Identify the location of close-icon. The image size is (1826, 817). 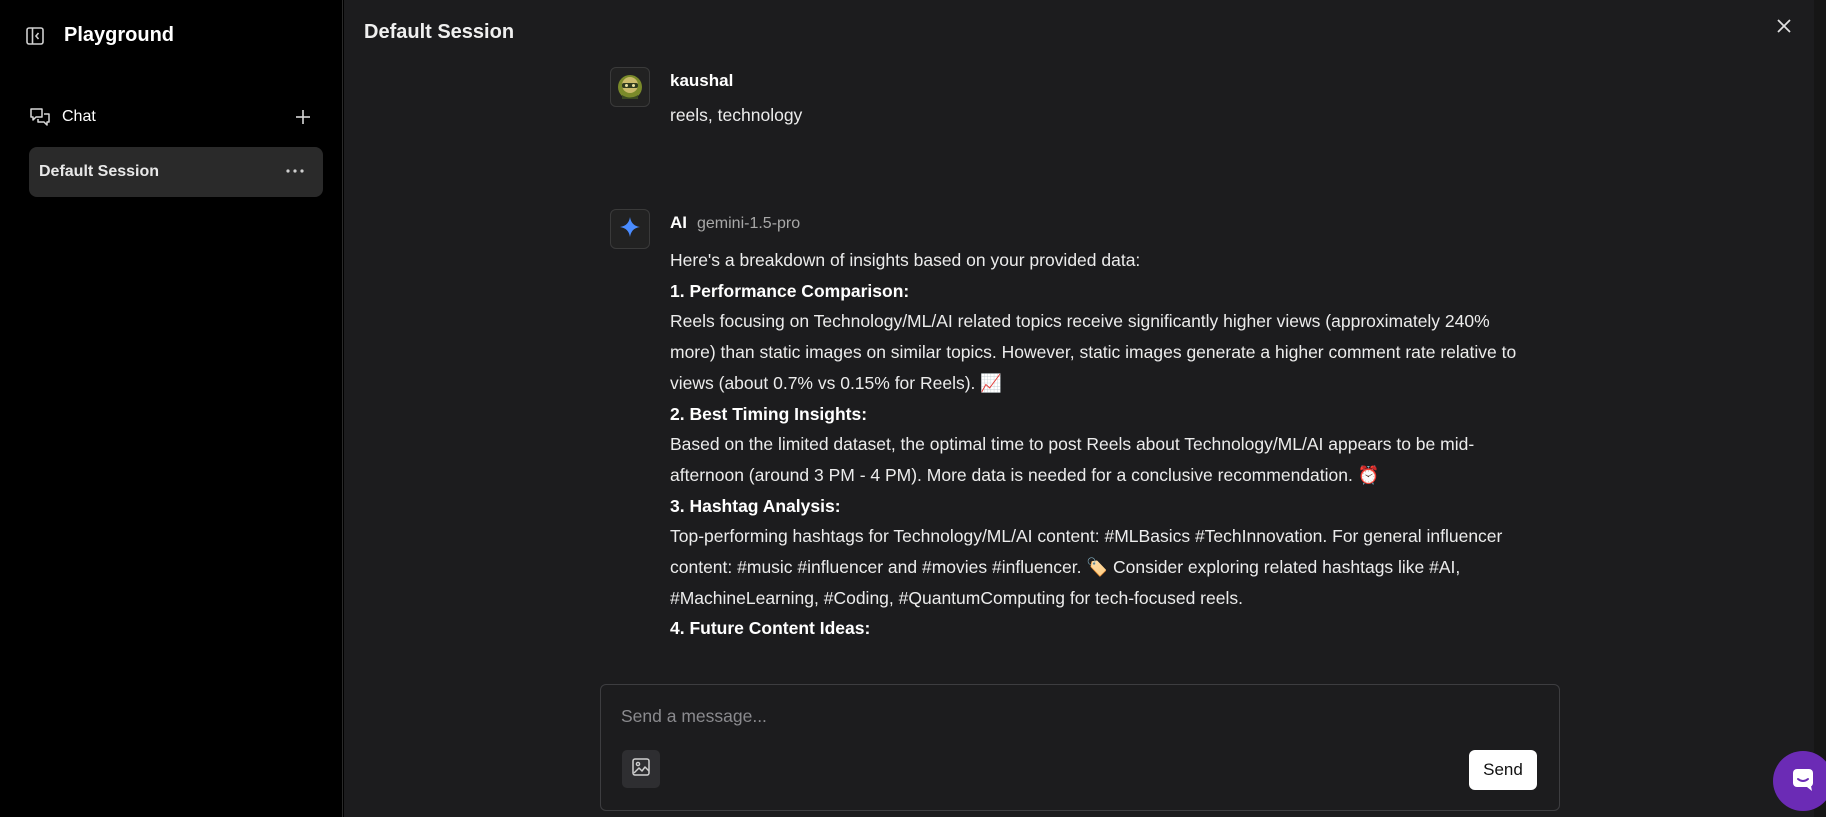
(1784, 26).